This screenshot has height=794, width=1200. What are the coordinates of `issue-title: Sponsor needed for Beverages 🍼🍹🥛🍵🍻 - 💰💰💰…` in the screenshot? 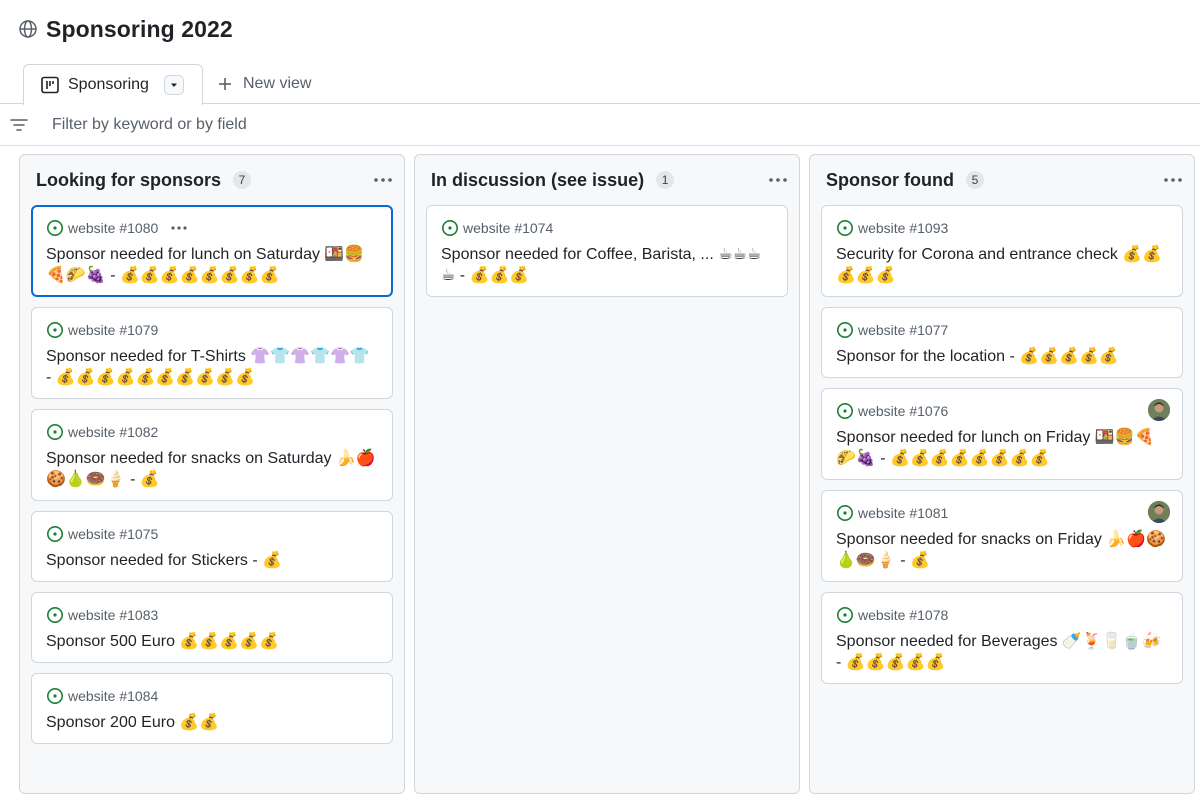 It's located at (1002, 652).